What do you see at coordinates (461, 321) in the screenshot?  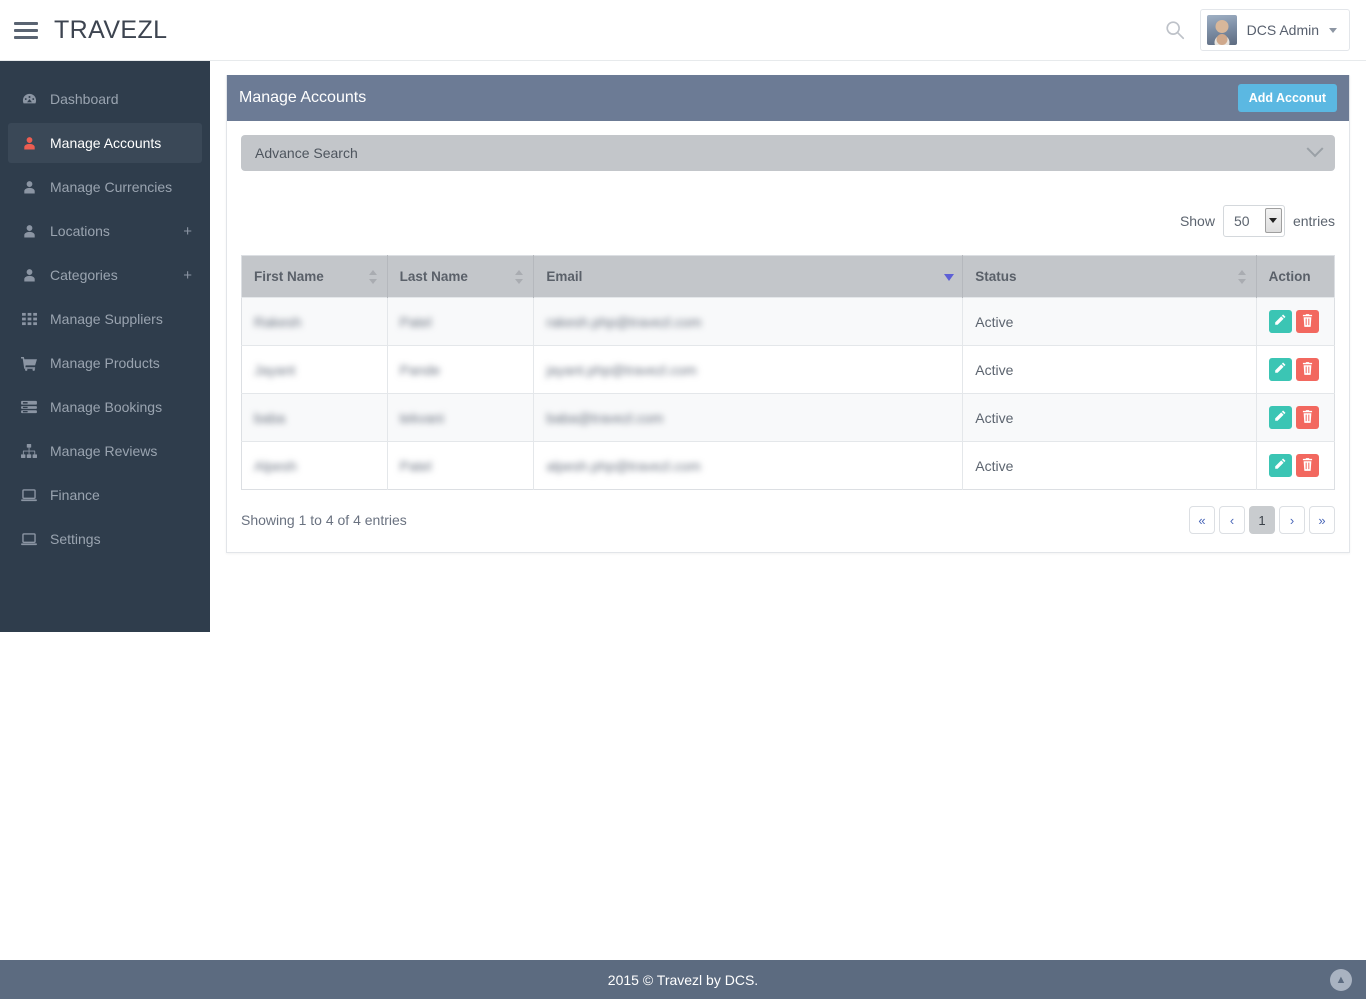 I see `cell-last-name: Patel` at bounding box center [461, 321].